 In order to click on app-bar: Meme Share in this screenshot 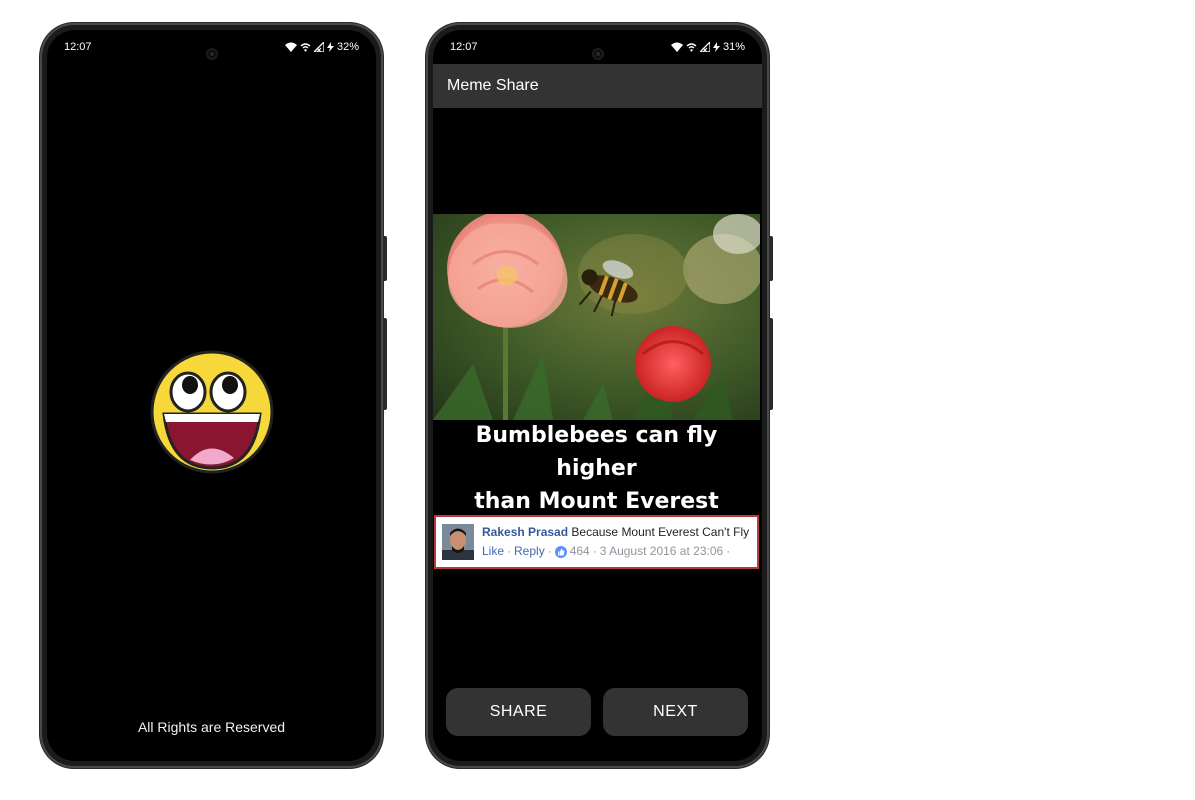, I will do `click(597, 86)`.